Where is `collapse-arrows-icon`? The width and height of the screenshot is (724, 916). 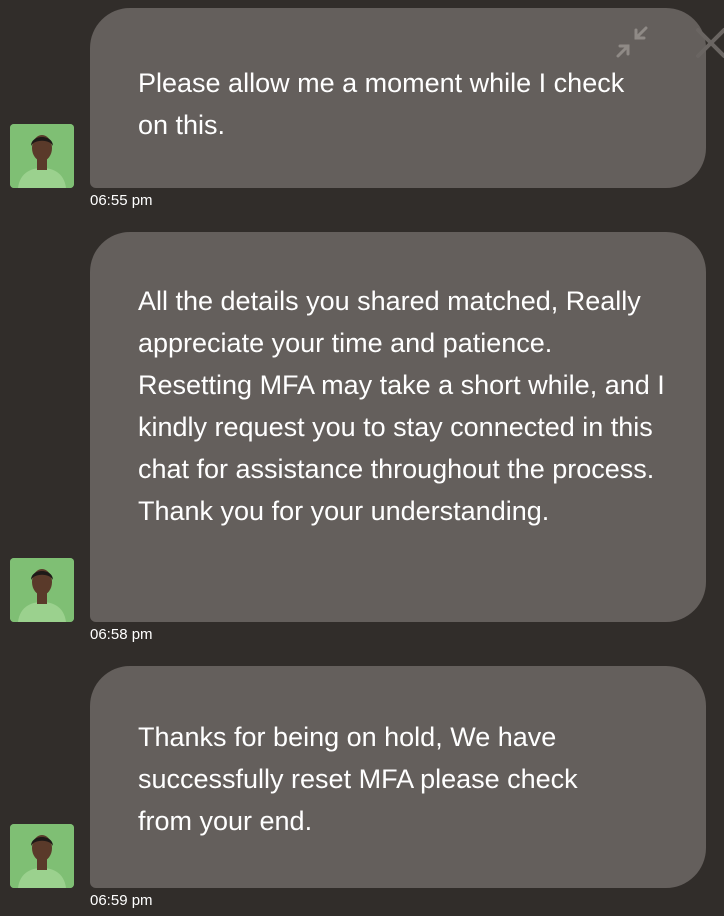
collapse-arrows-icon is located at coordinates (632, 42).